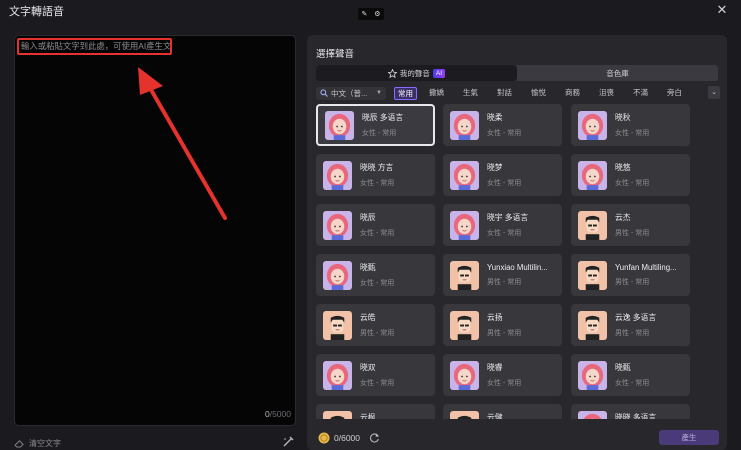  I want to click on voice-card: 云健男性 - 常用, so click(502, 411).